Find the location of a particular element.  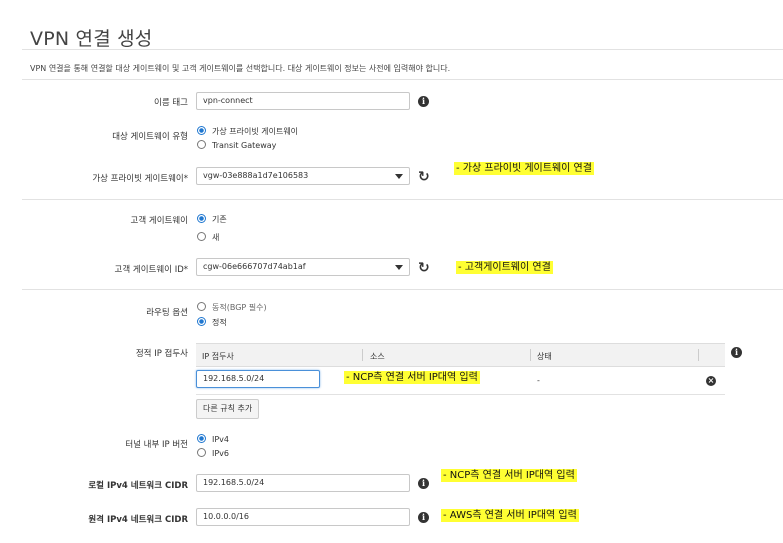

target-gateway-type-label: 대상 게이트웨이 유형 is located at coordinates (150, 137).